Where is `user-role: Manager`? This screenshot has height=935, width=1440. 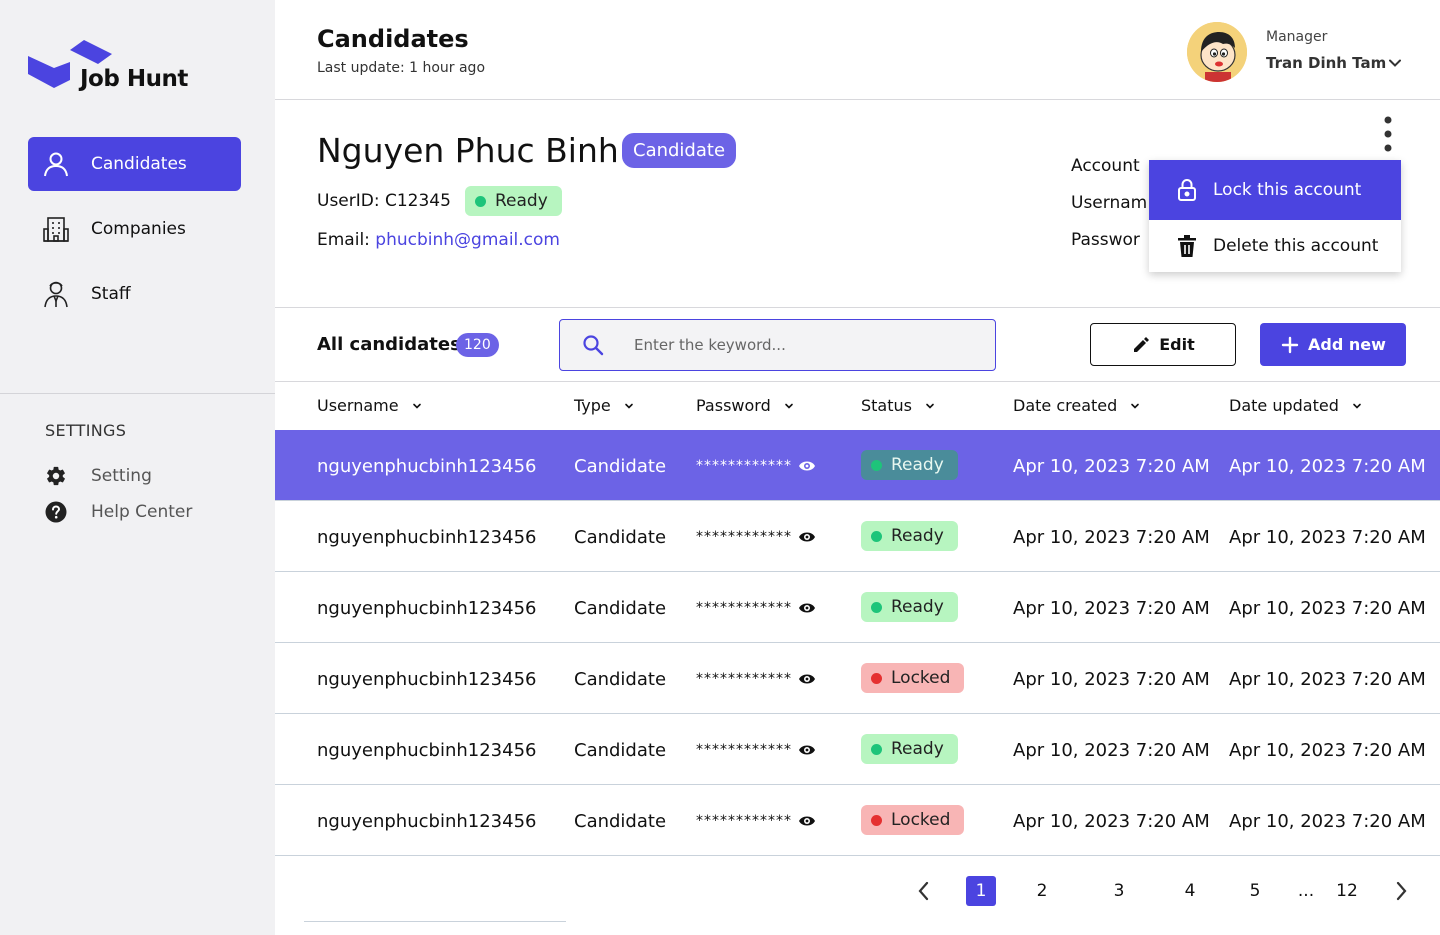
user-role: Manager is located at coordinates (1297, 37).